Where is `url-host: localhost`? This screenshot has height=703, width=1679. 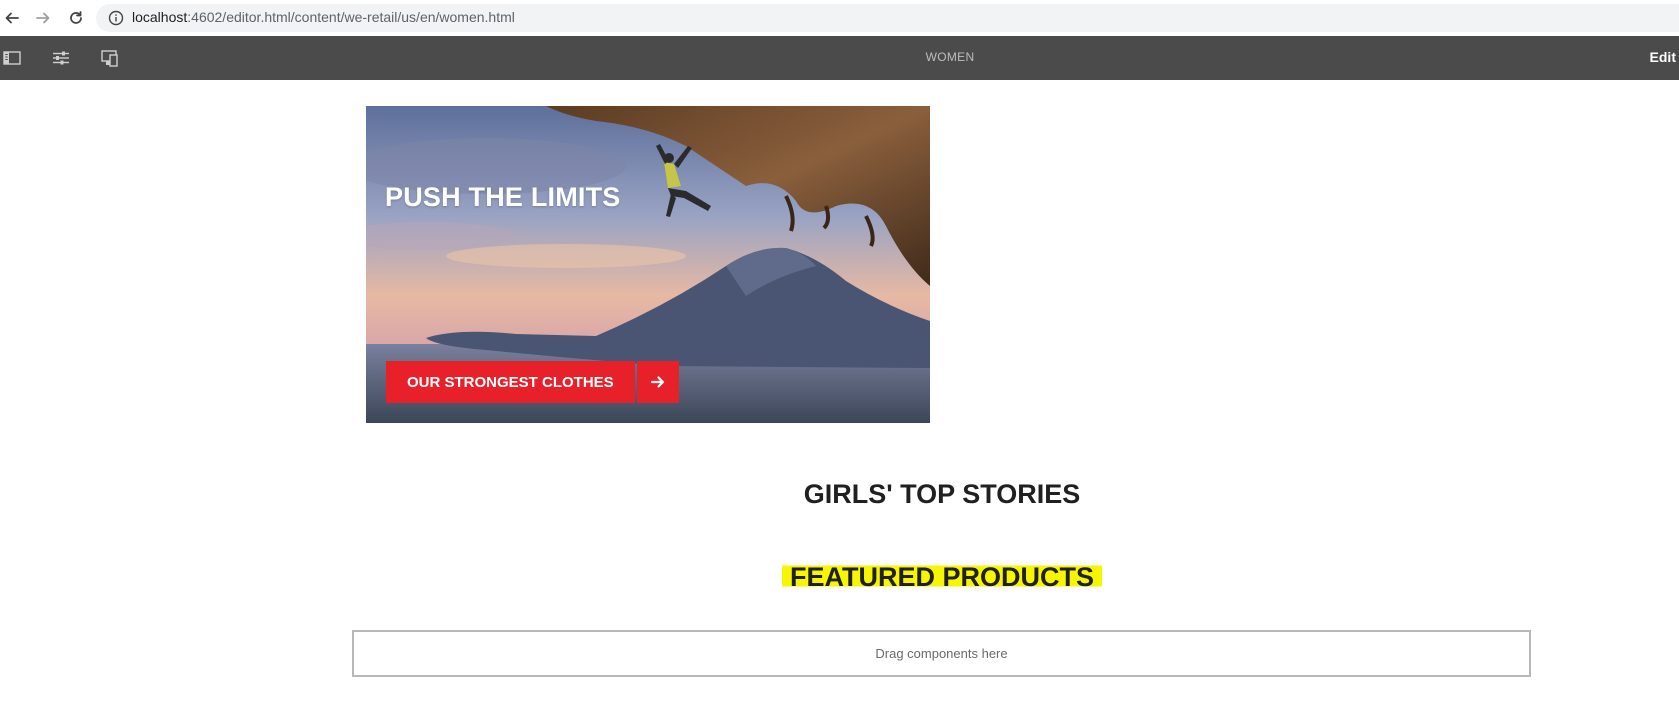
url-host: localhost is located at coordinates (160, 17).